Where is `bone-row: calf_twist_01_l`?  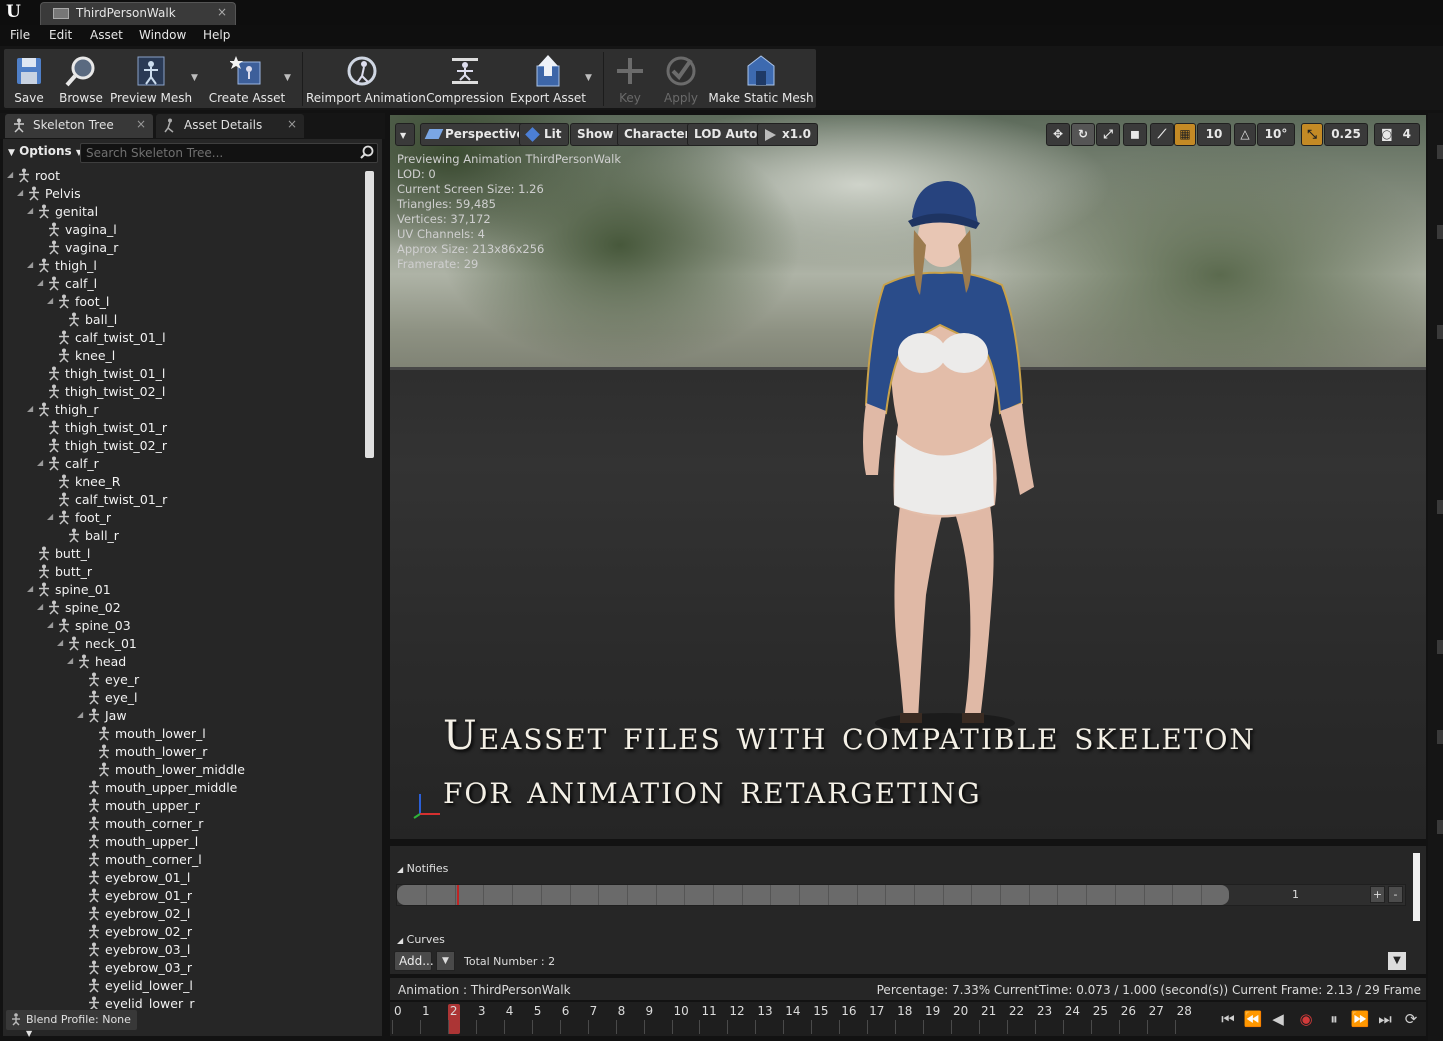
bone-row: calf_twist_01_l is located at coordinates (184, 338).